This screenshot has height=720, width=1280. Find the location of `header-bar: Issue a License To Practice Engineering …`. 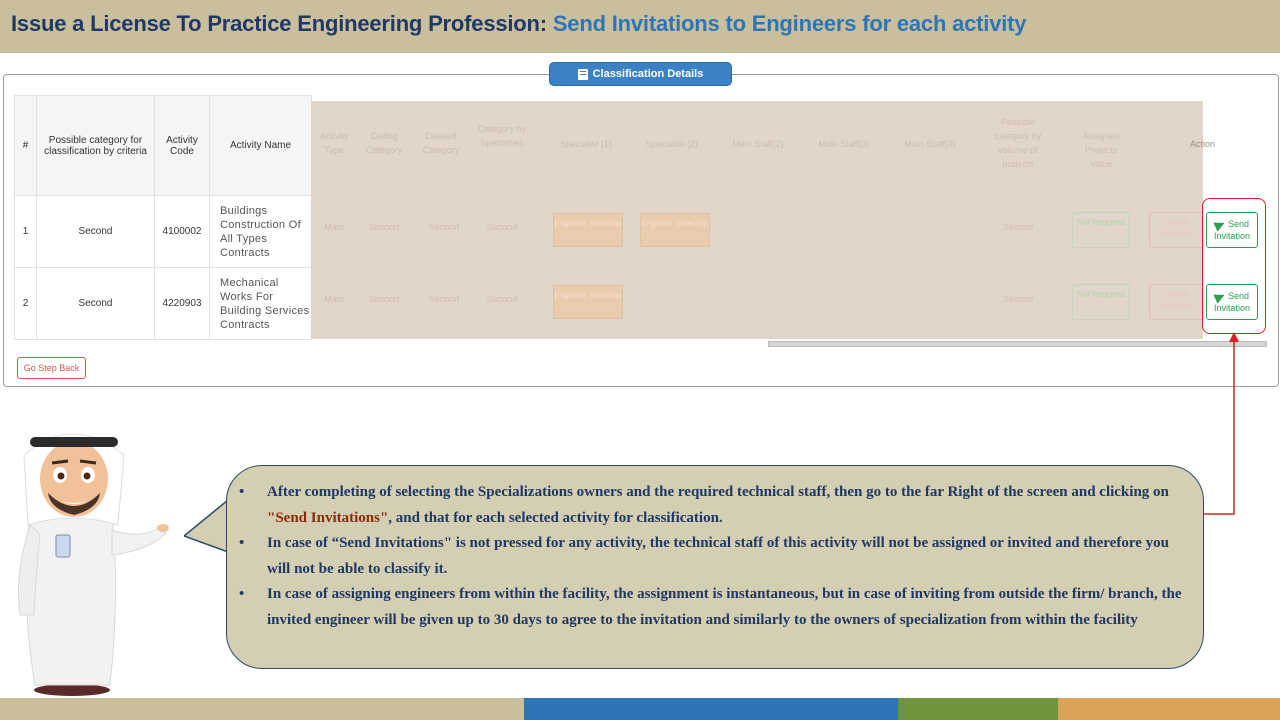

header-bar: Issue a License To Practice Engineering … is located at coordinates (640, 26).